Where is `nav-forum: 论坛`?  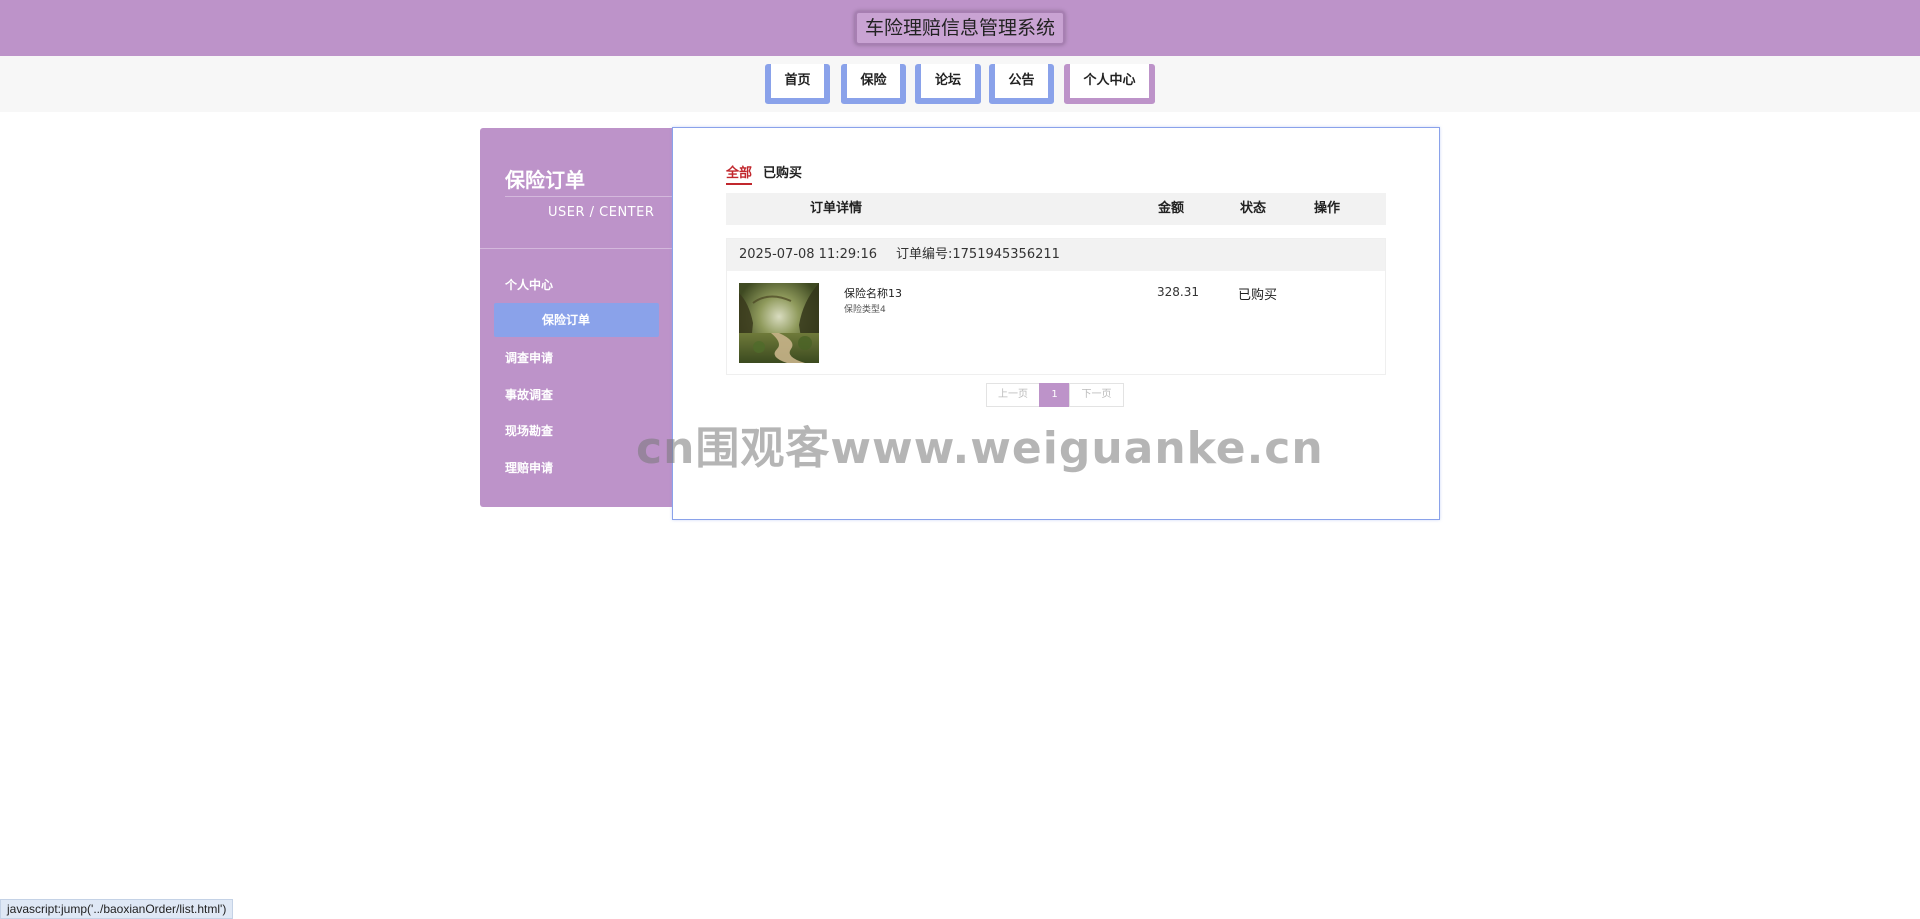 nav-forum: 论坛 is located at coordinates (948, 84).